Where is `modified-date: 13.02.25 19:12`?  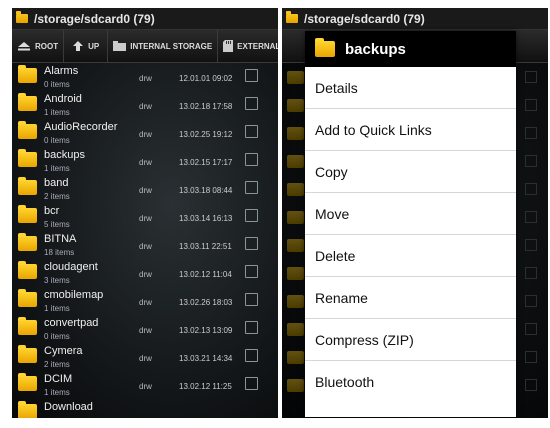
modified-date: 13.02.25 19:12 is located at coordinates (206, 134).